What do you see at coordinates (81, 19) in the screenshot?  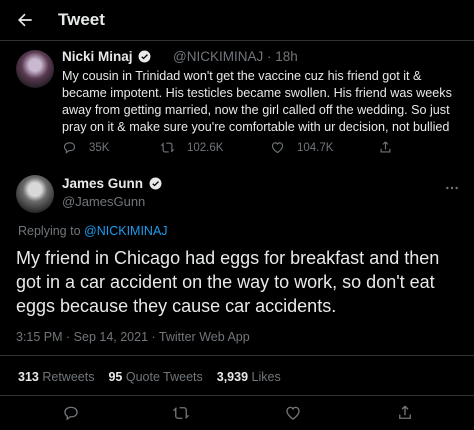 I see `page-title: Tweet` at bounding box center [81, 19].